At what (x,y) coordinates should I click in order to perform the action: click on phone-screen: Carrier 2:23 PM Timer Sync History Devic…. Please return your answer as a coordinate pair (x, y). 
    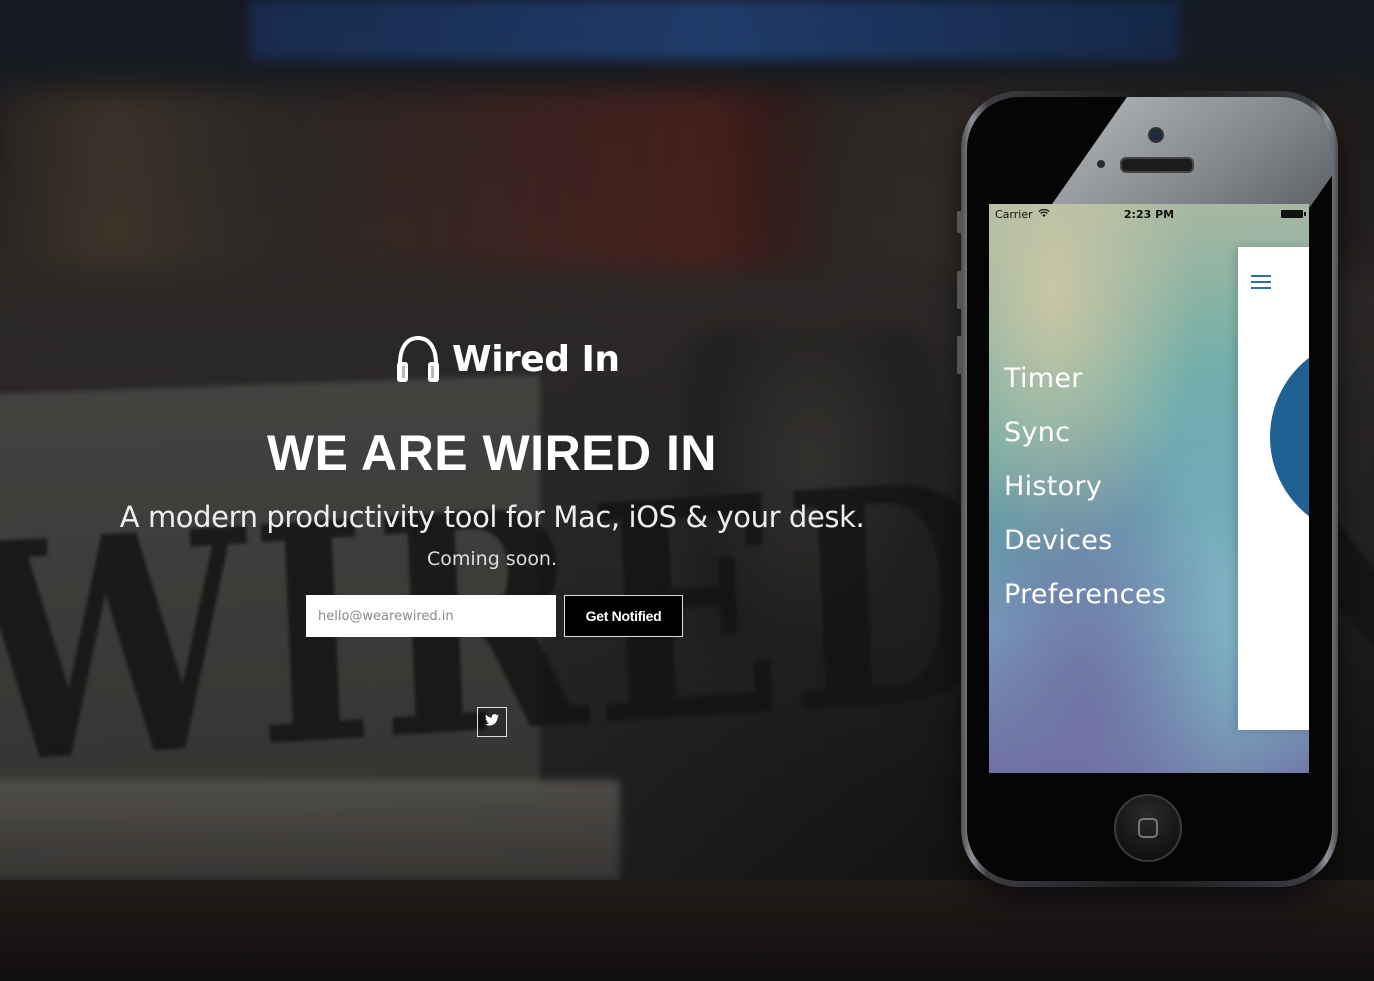
    Looking at the image, I should click on (1149, 488).